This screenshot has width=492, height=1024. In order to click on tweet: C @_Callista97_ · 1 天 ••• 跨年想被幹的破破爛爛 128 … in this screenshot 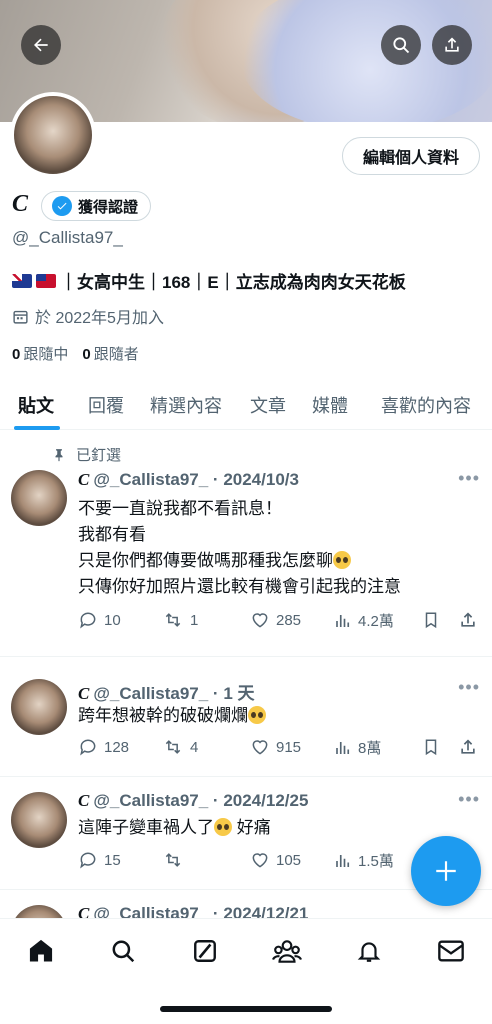, I will do `click(246, 717)`.